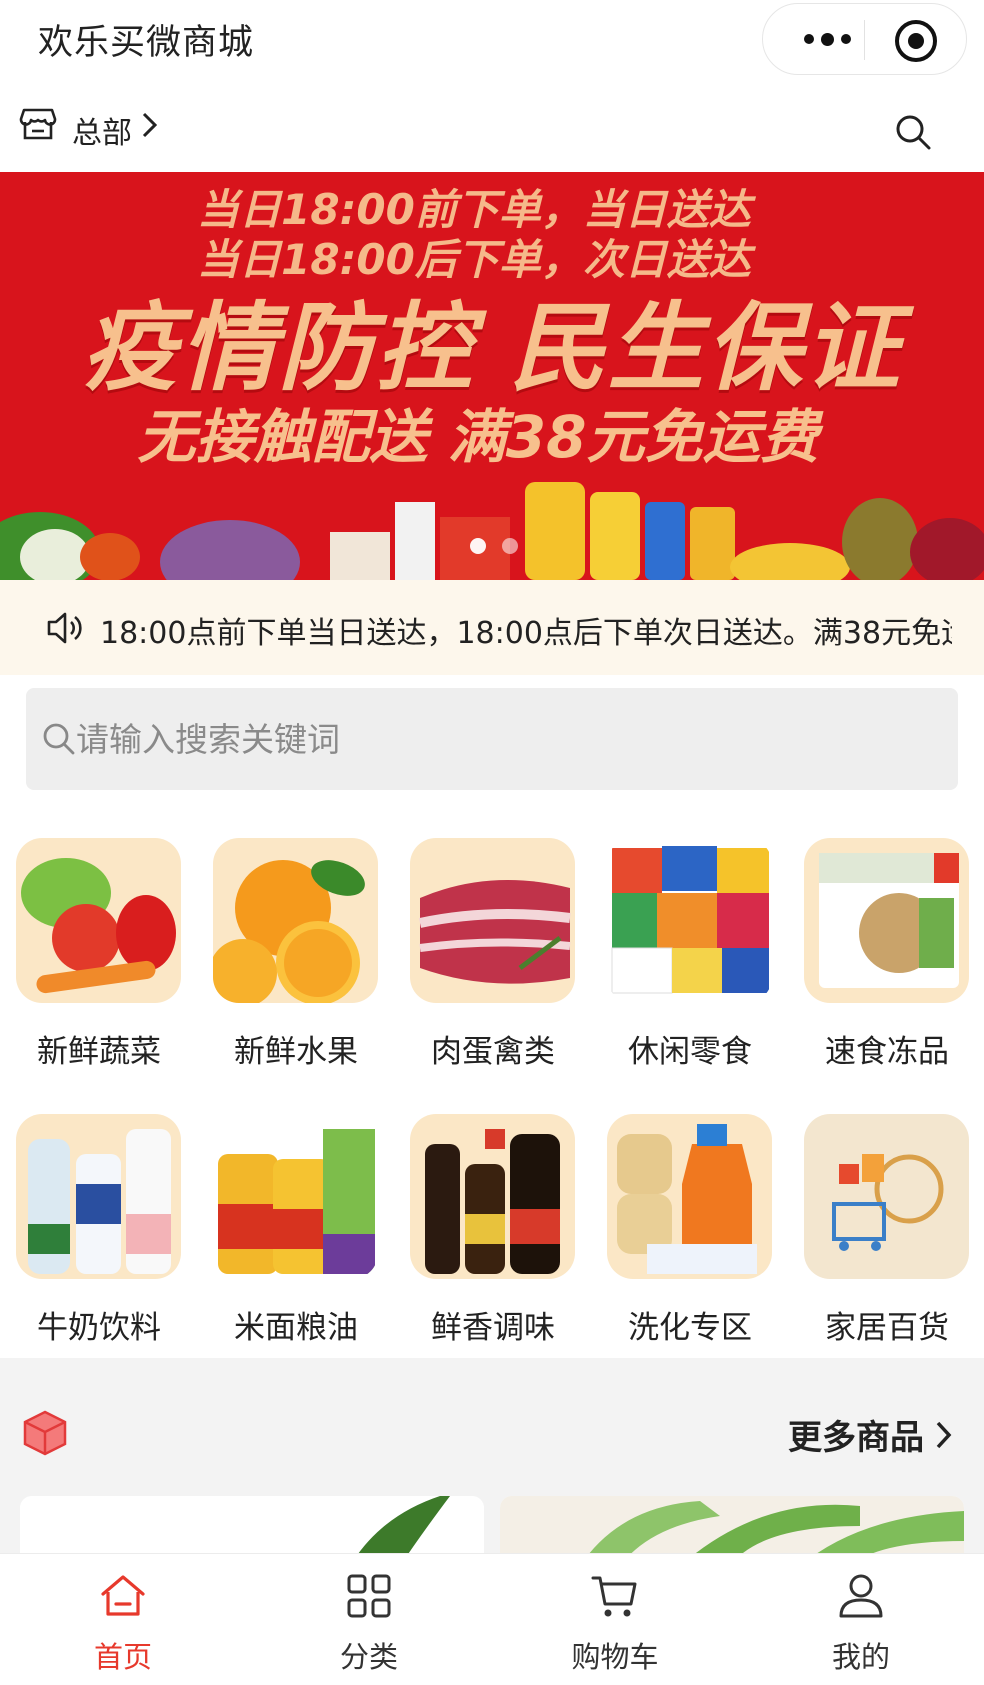 This screenshot has width=984, height=1685. What do you see at coordinates (526, 633) in the screenshot?
I see `notice-text: 18:00点前下单当日送达，18:00点后下单次日送达。满38元免运费` at bounding box center [526, 633].